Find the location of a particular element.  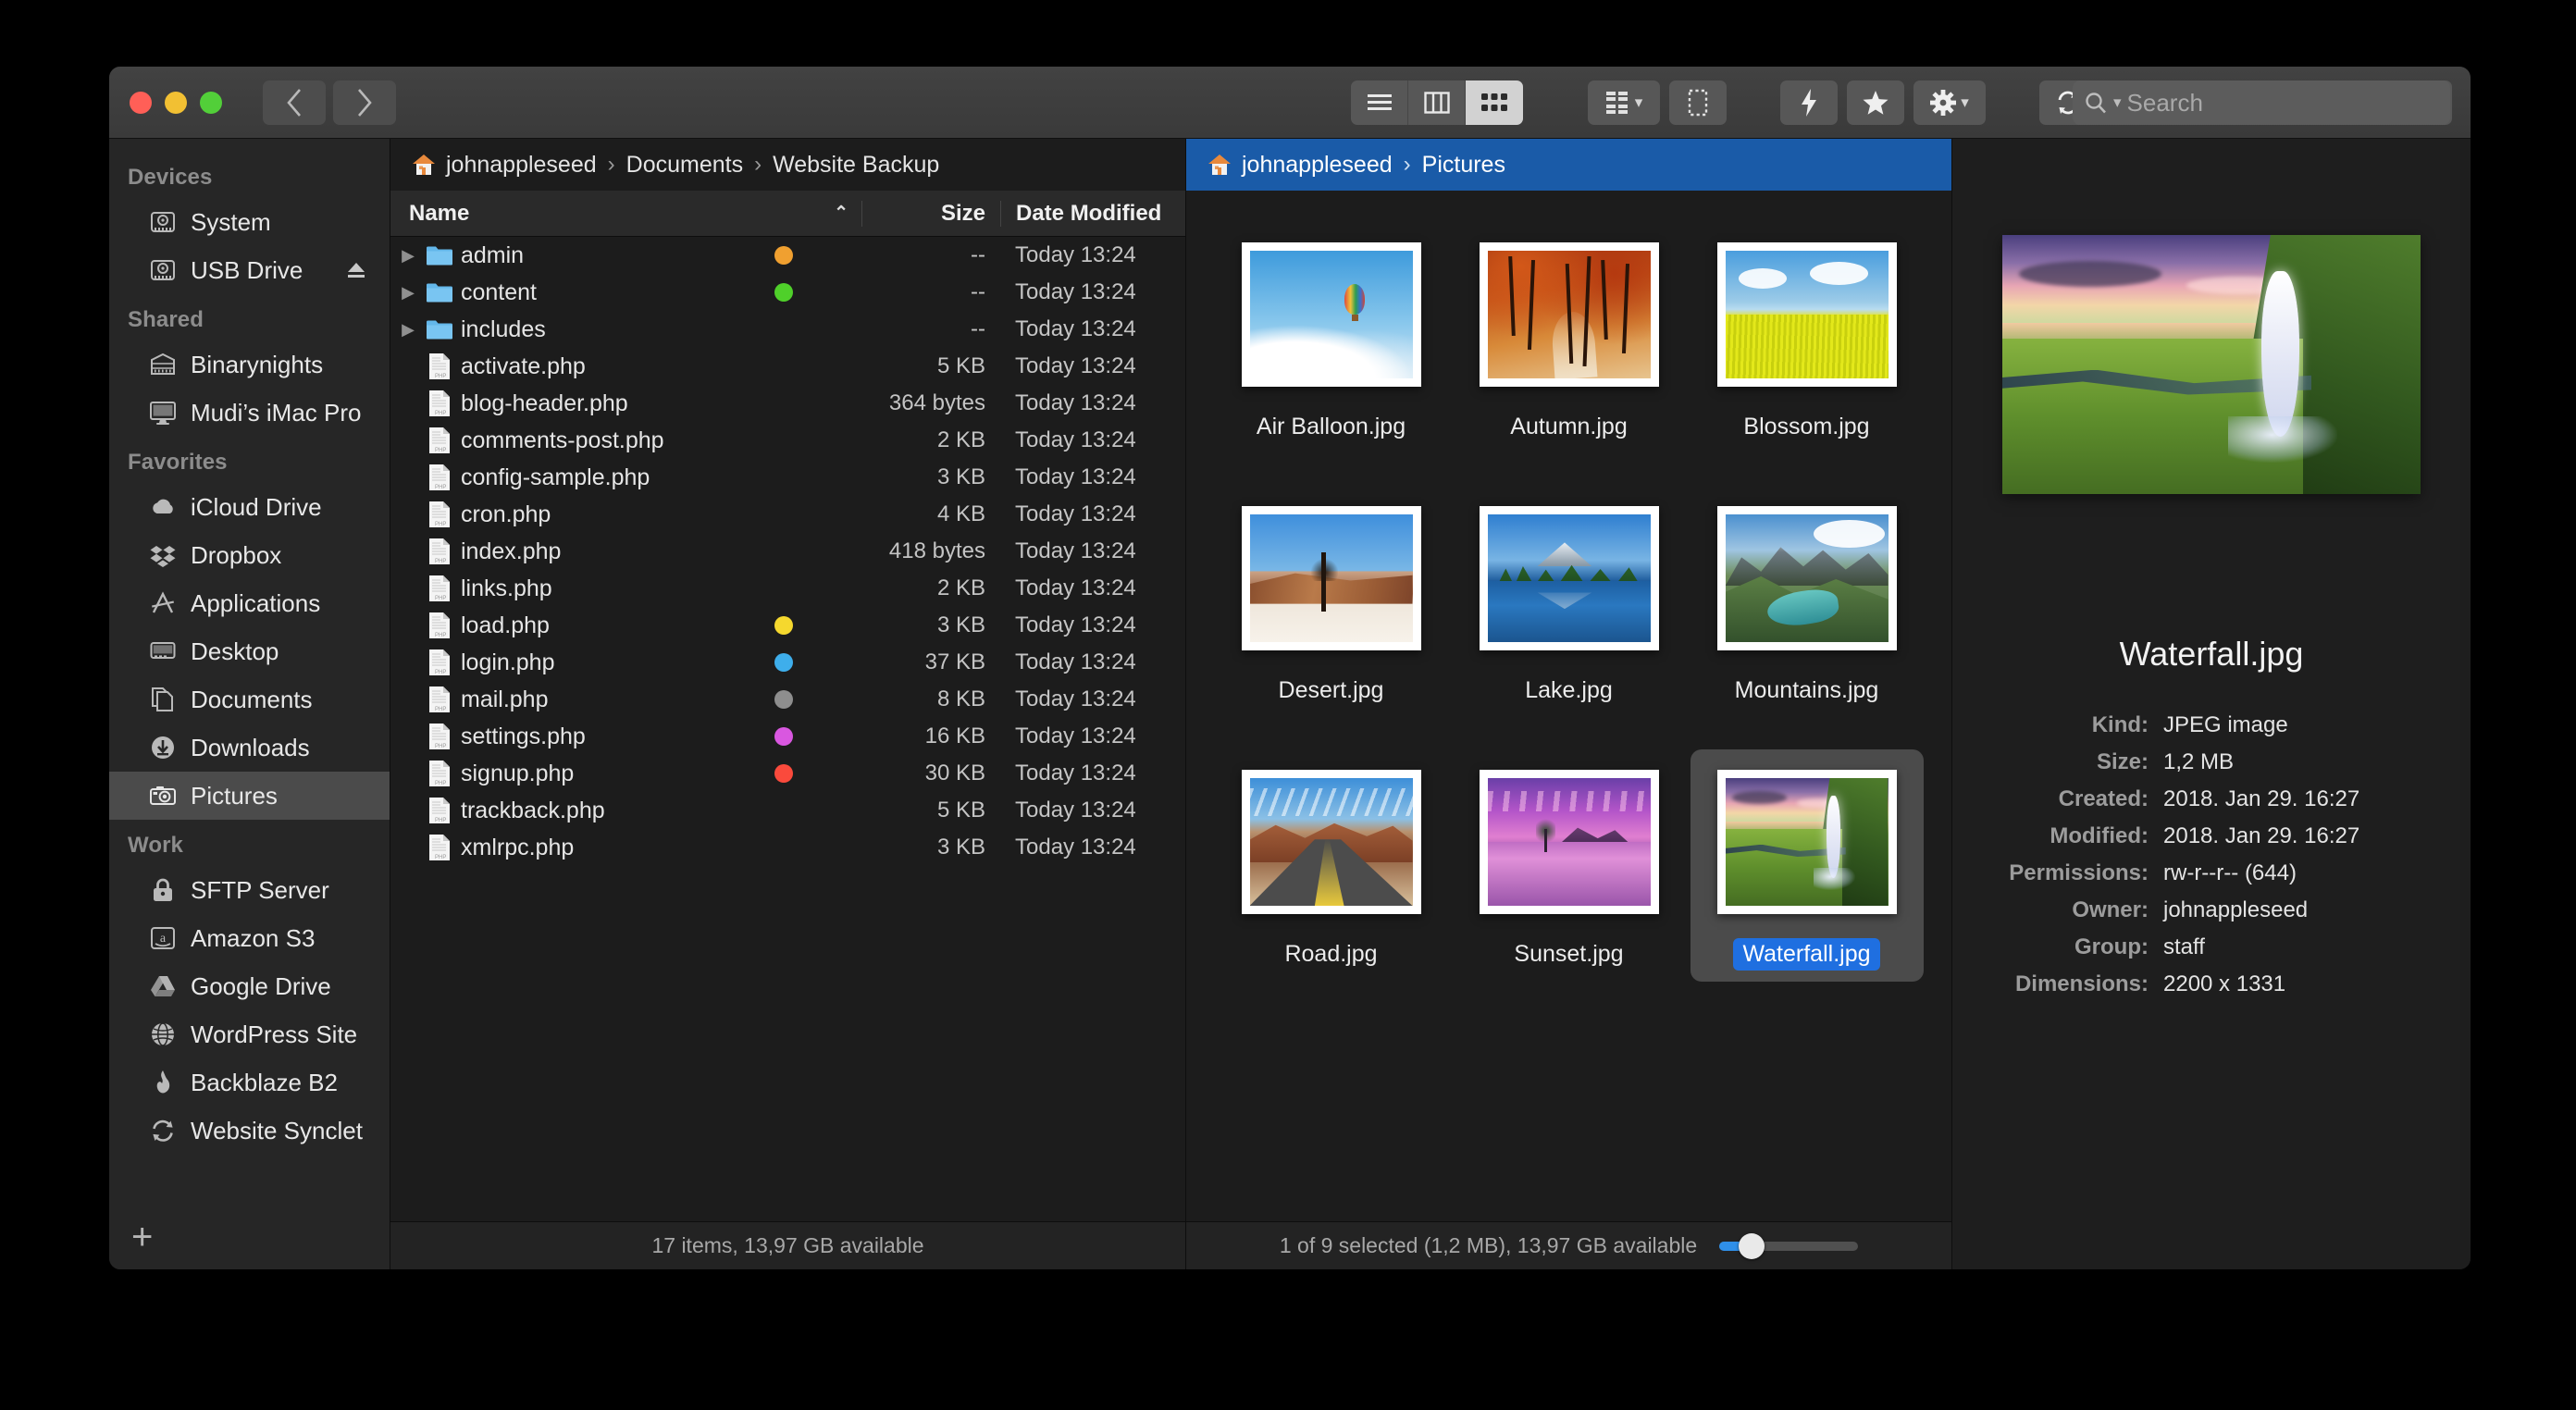

sidebar-item-mudi-s-imac-pro: Mudi’s iMac Pro is located at coordinates (249, 413).